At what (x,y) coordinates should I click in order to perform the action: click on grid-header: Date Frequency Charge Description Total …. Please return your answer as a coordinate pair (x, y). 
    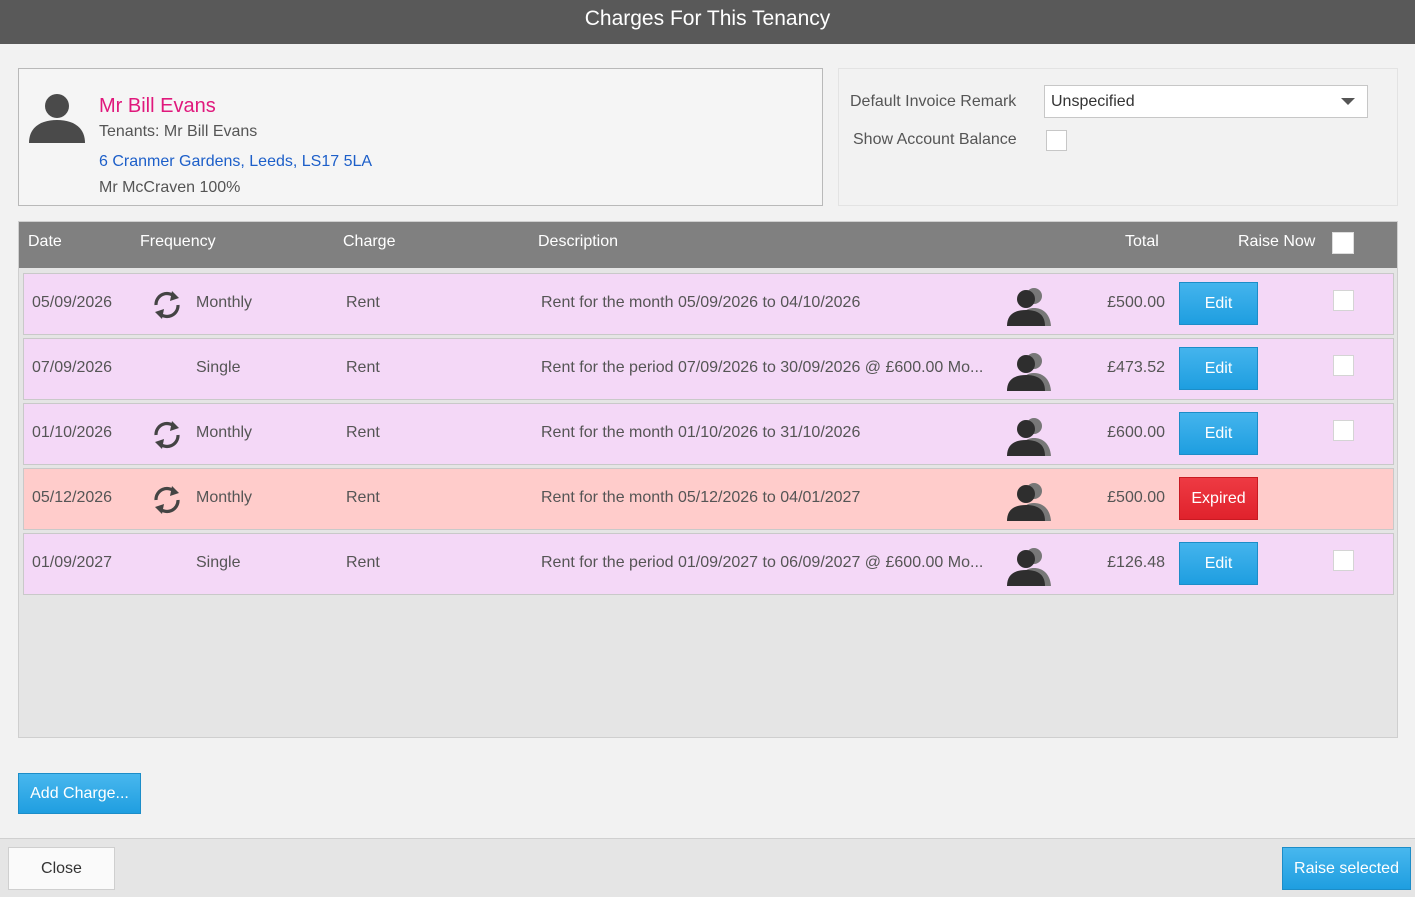
    Looking at the image, I should click on (708, 245).